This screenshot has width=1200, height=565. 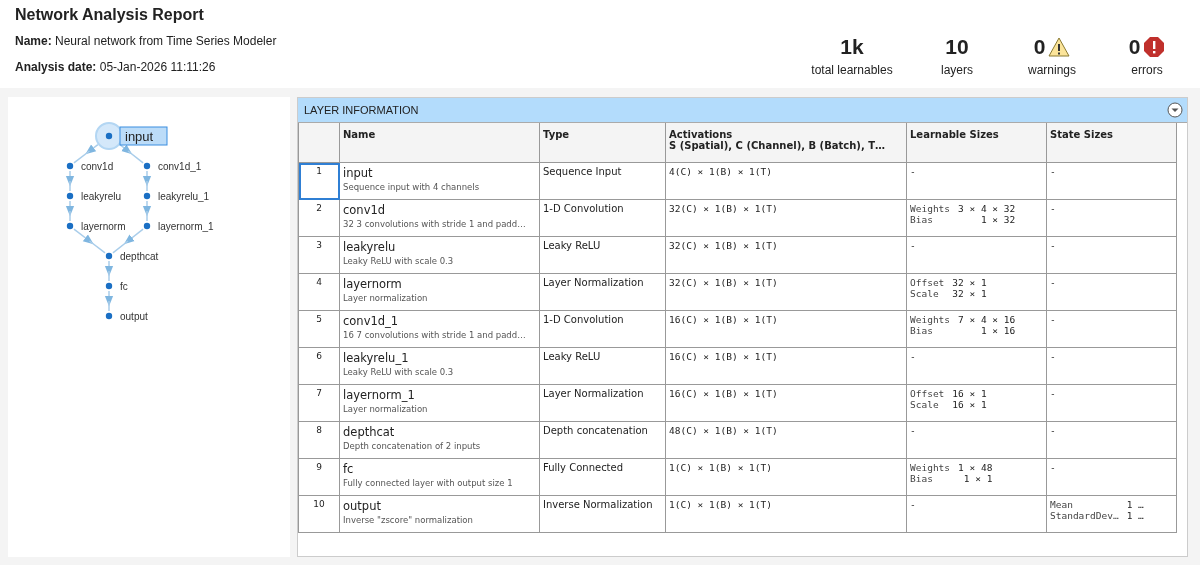 I want to click on layer-description: Leaky ReLU with scale 0.3, so click(x=399, y=372).